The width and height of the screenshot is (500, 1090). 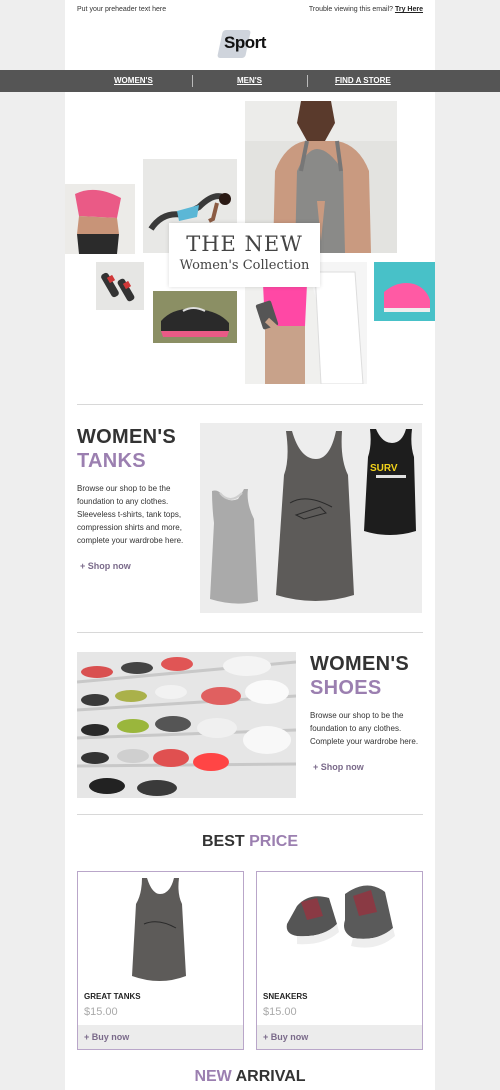 I want to click on nav-item-womens: WOMEN'S, so click(x=133, y=80).